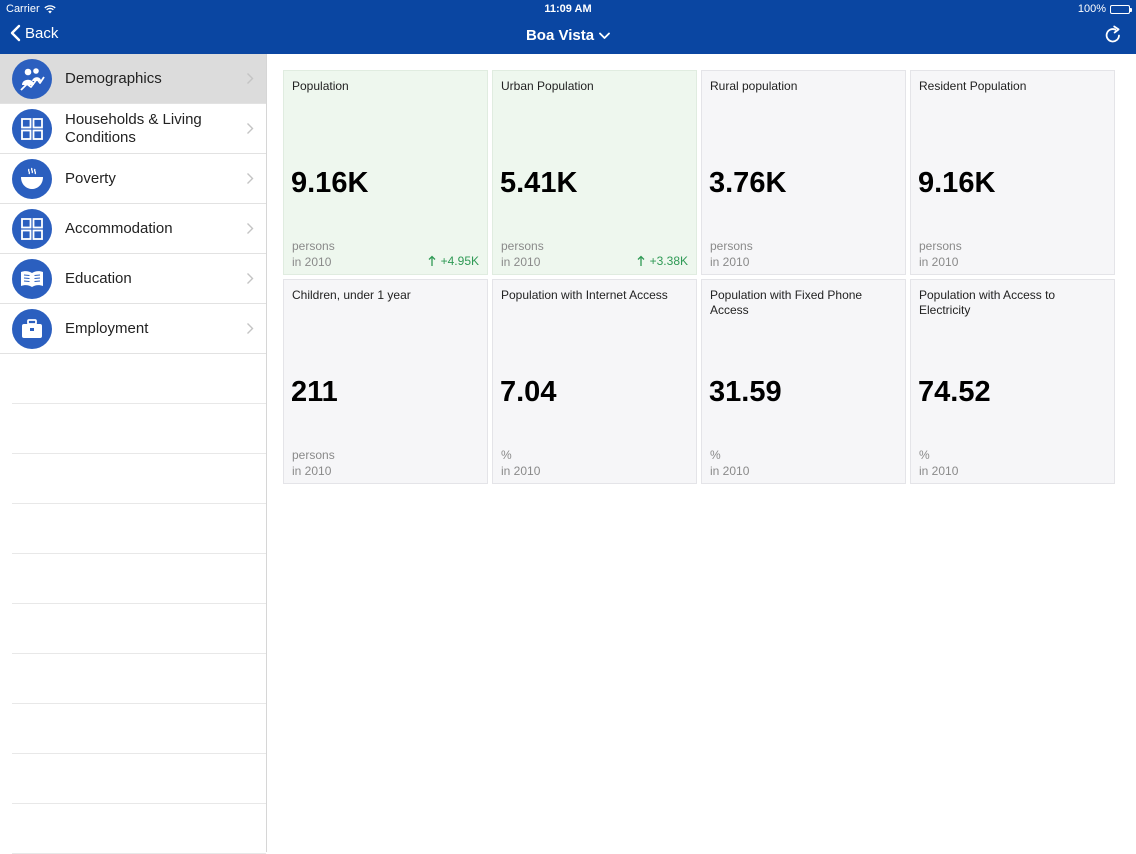 The width and height of the screenshot is (1136, 854). Describe the element at coordinates (954, 392) in the screenshot. I see `card-value: 74.52` at that location.